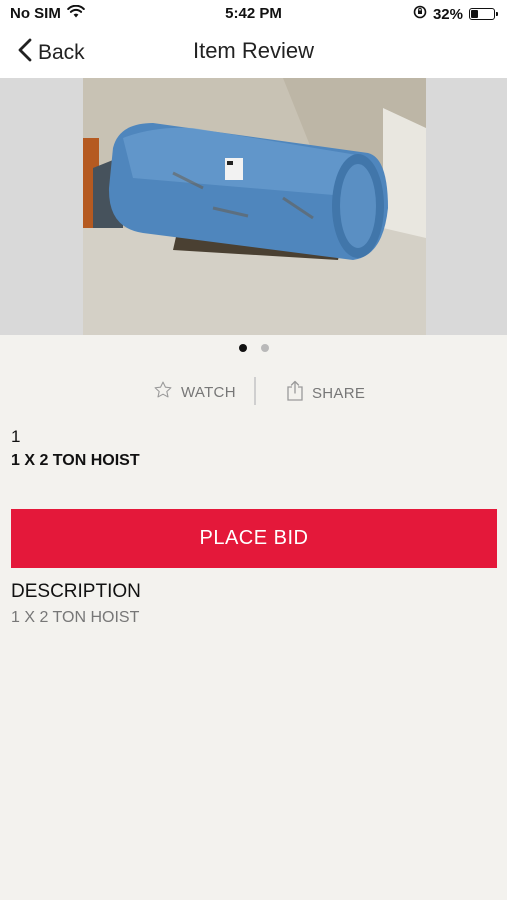  What do you see at coordinates (474, 14) in the screenshot?
I see `battery-fill` at bounding box center [474, 14].